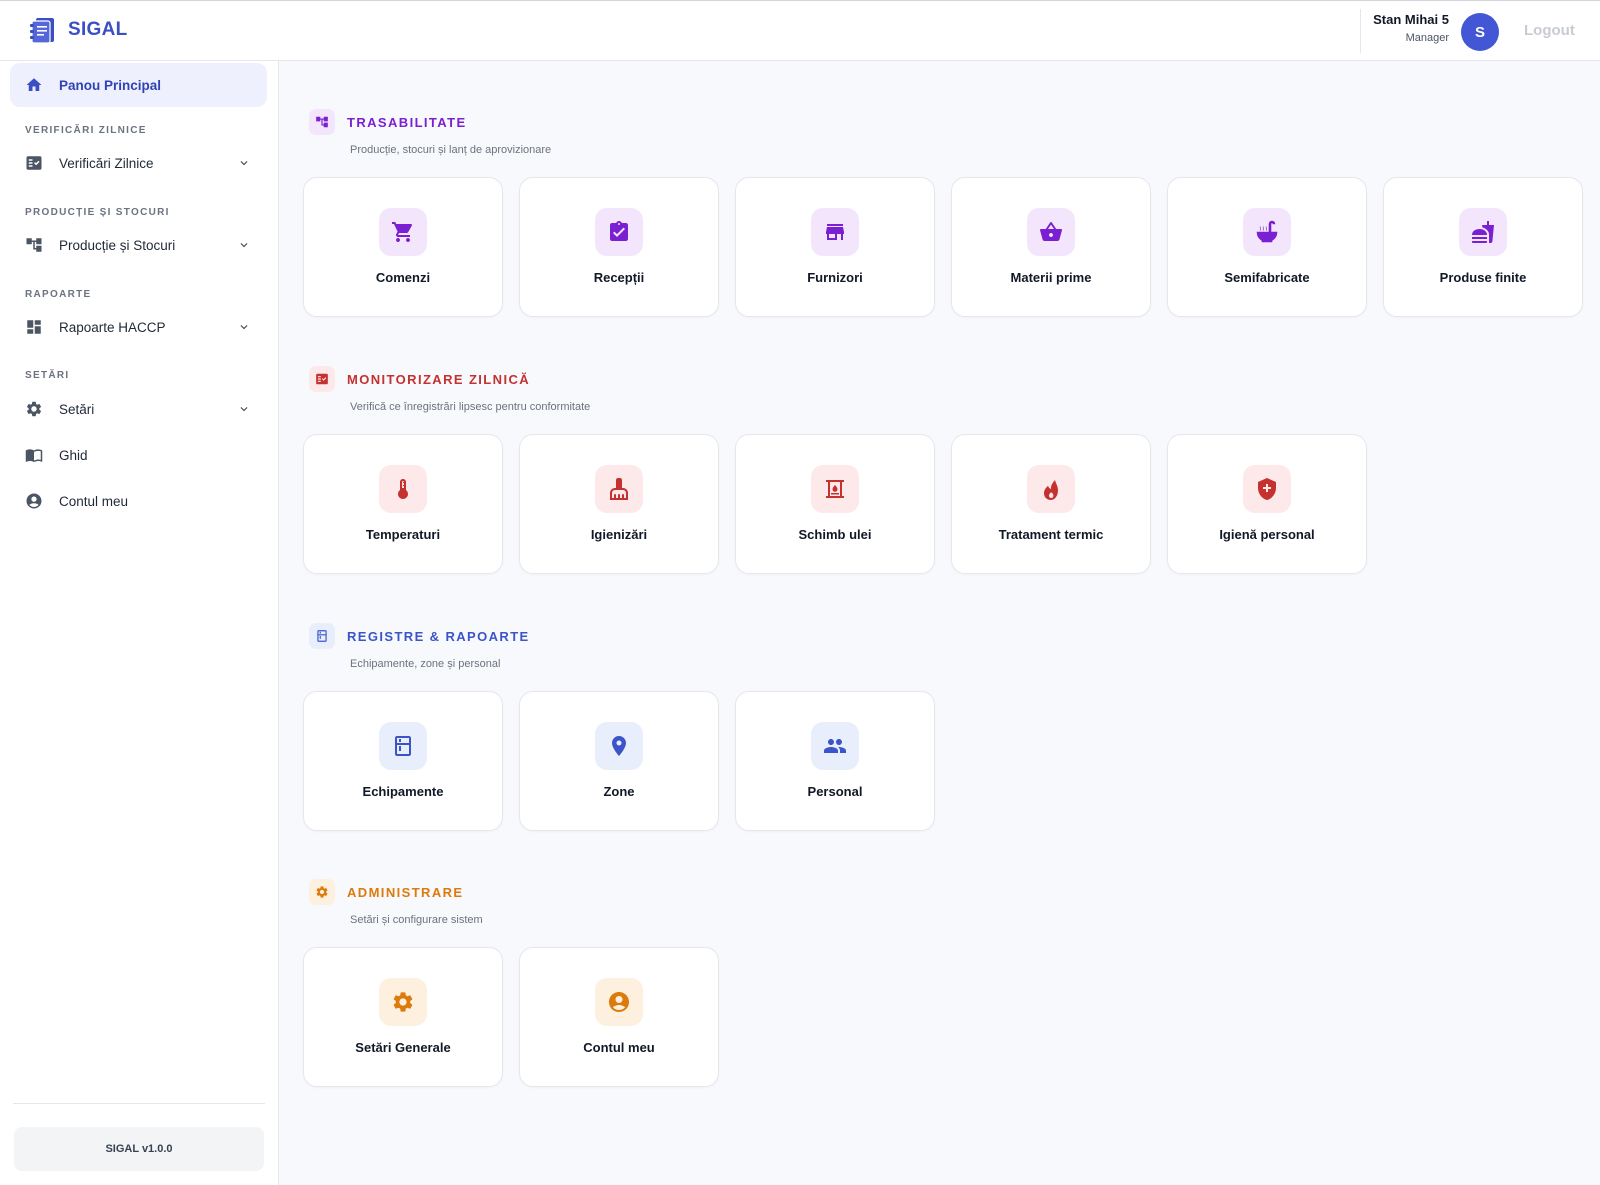  What do you see at coordinates (403, 534) in the screenshot?
I see `card-label: Temperaturi` at bounding box center [403, 534].